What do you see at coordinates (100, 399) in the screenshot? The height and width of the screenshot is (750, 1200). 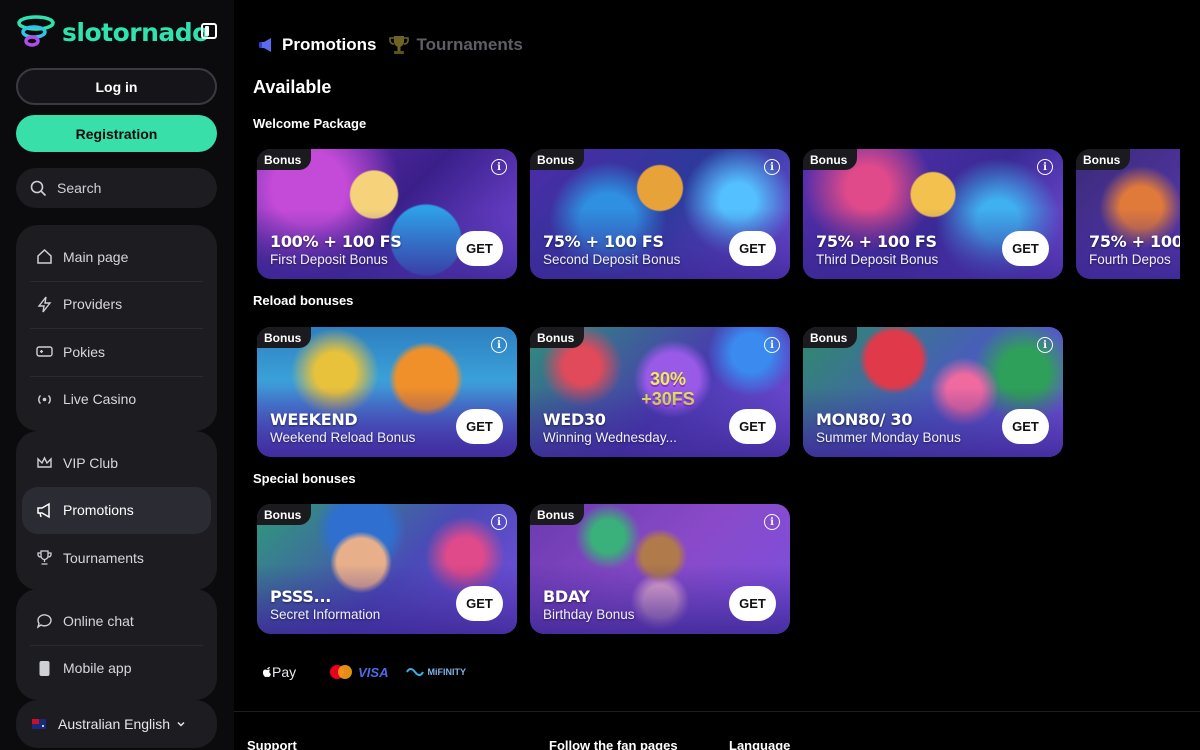 I see `sidebar-item-label: Live Casino` at bounding box center [100, 399].